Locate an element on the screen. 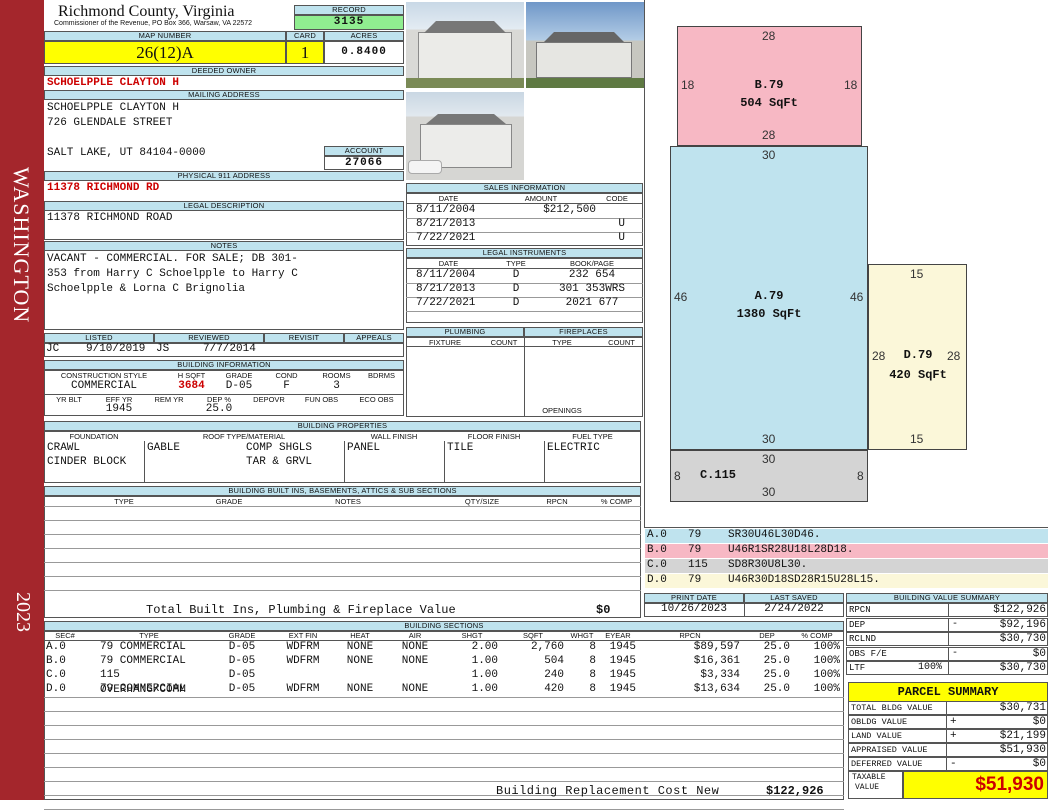 Image resolution: width=1050 pixels, height=810 pixels. bi-comp-label: % COMP is located at coordinates (616, 501).